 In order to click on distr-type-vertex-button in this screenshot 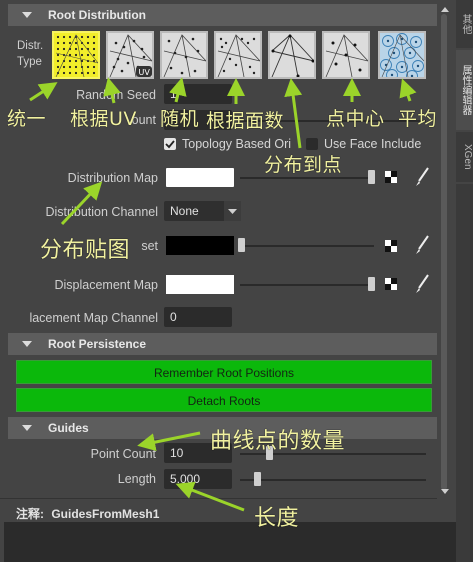, I will do `click(292, 55)`.